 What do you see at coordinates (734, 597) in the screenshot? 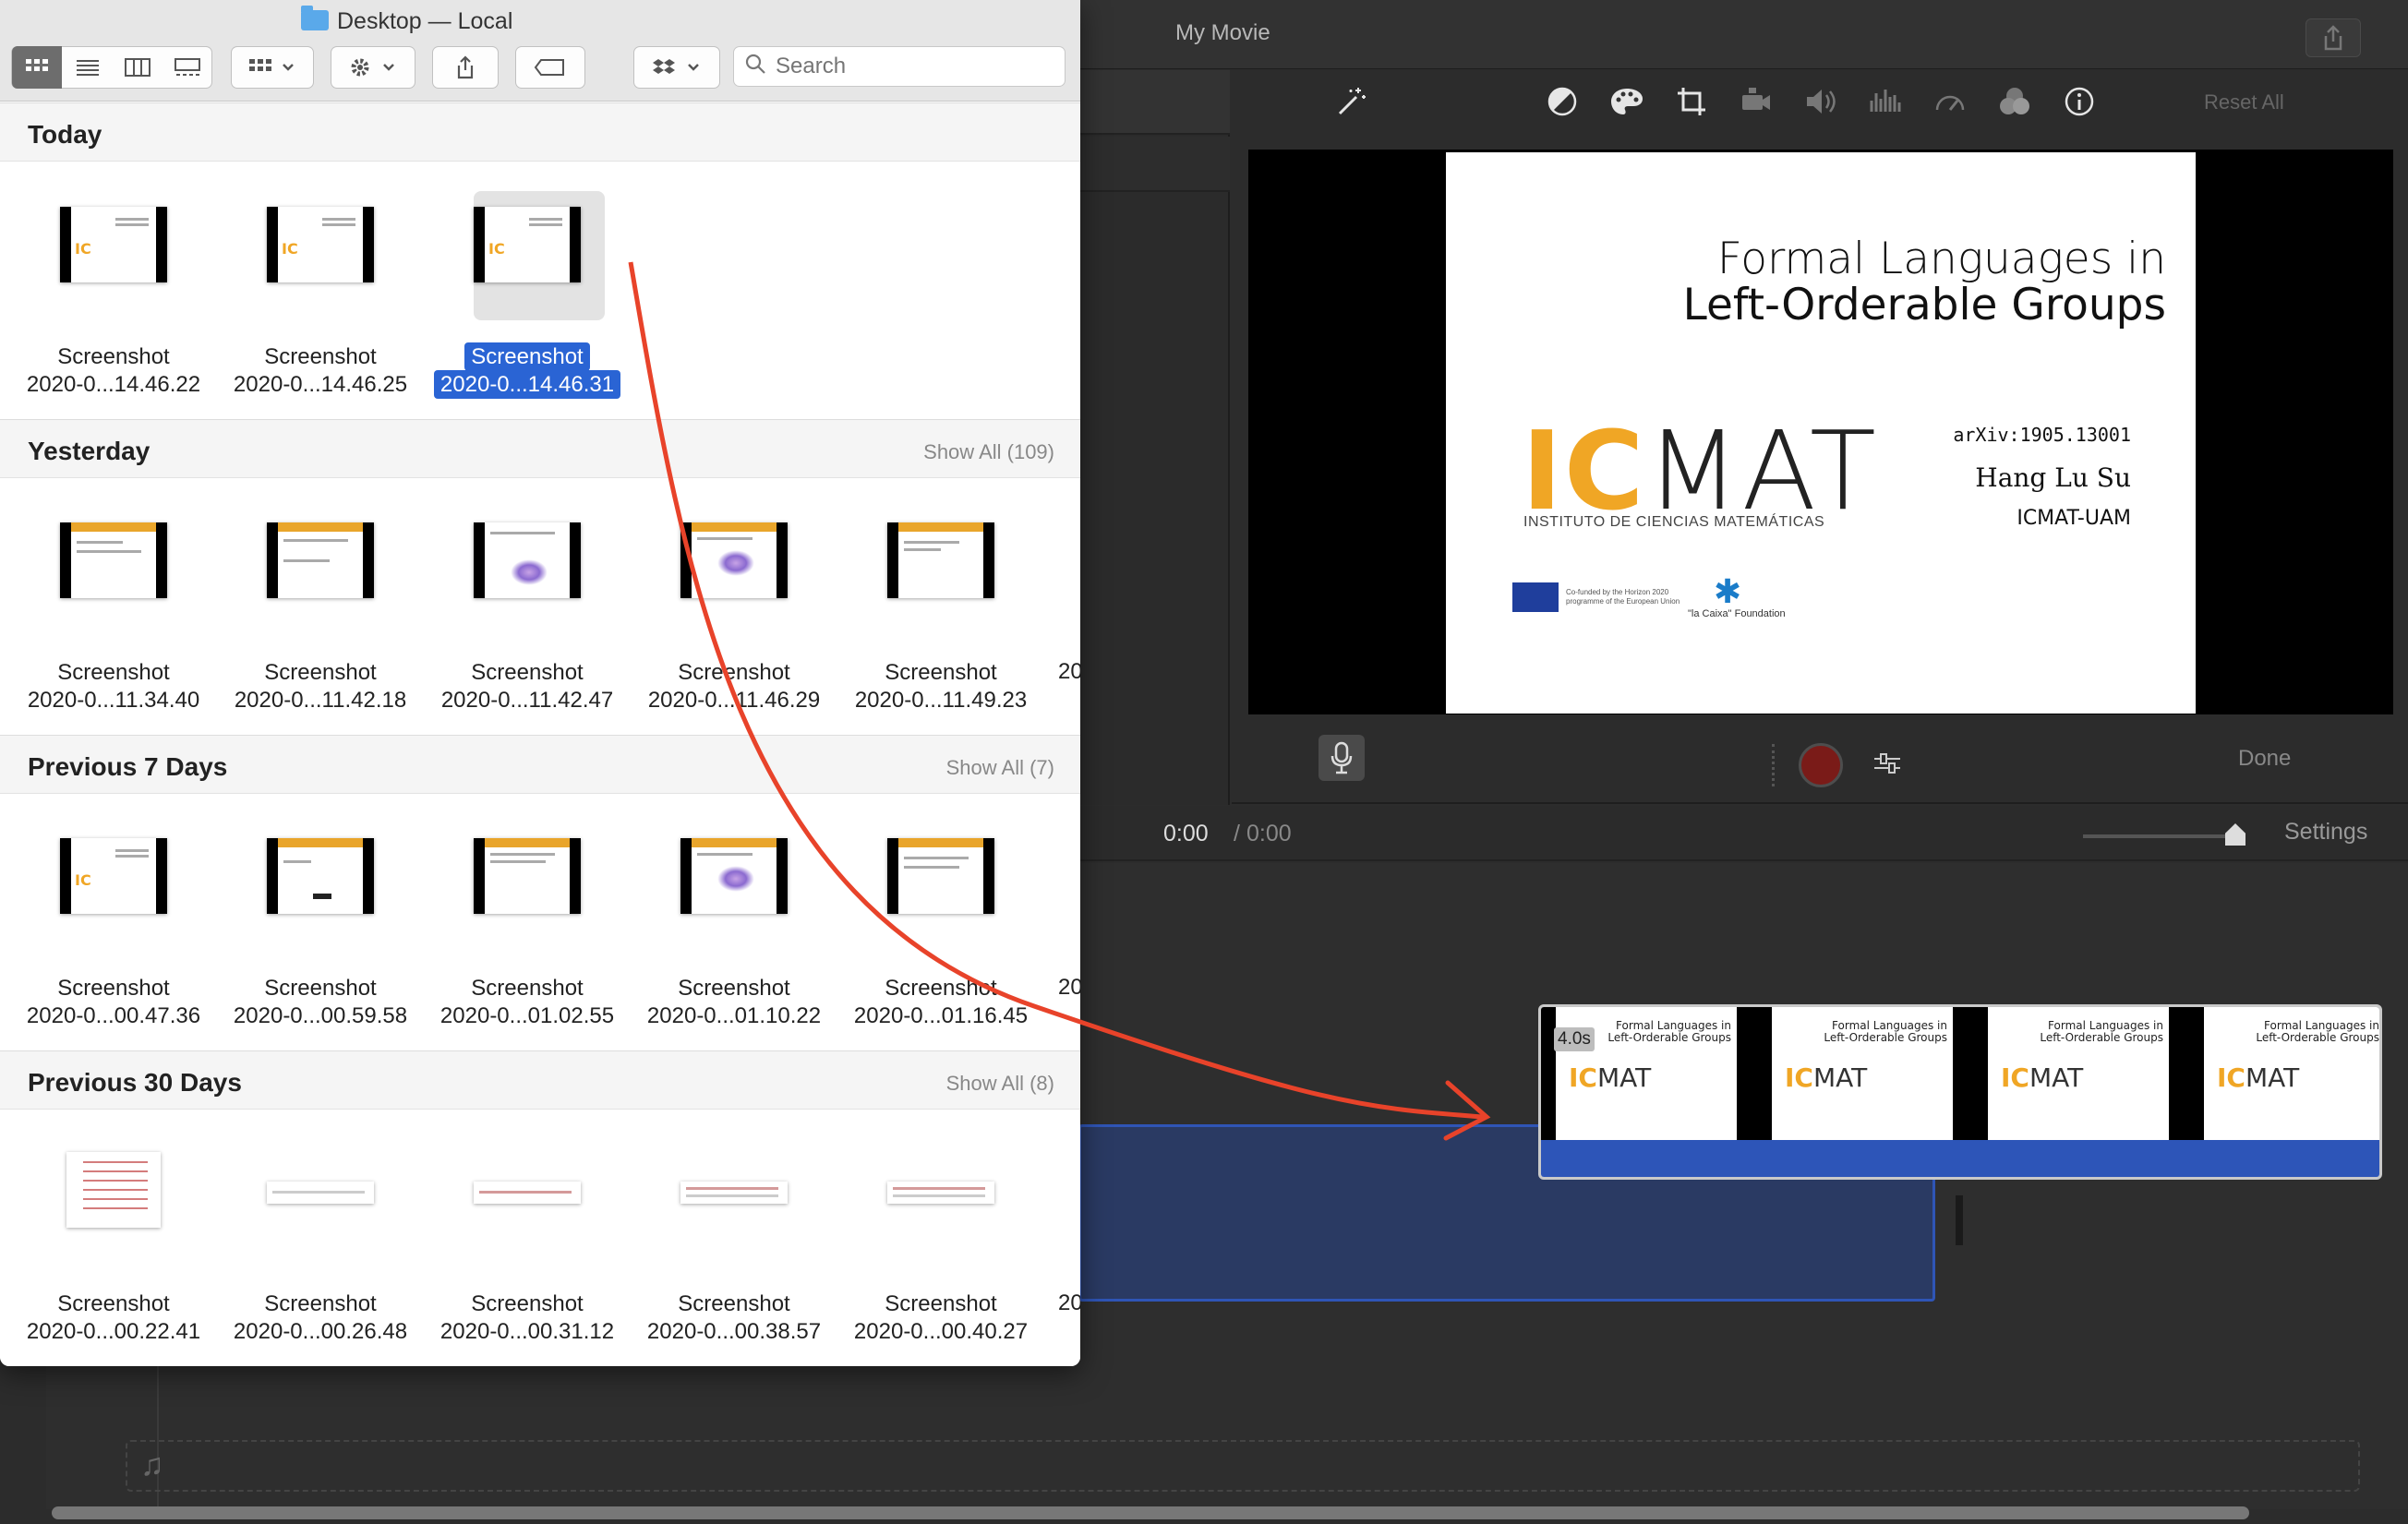
I see `file-item: Screenshot 2020-0...11.46.29` at bounding box center [734, 597].